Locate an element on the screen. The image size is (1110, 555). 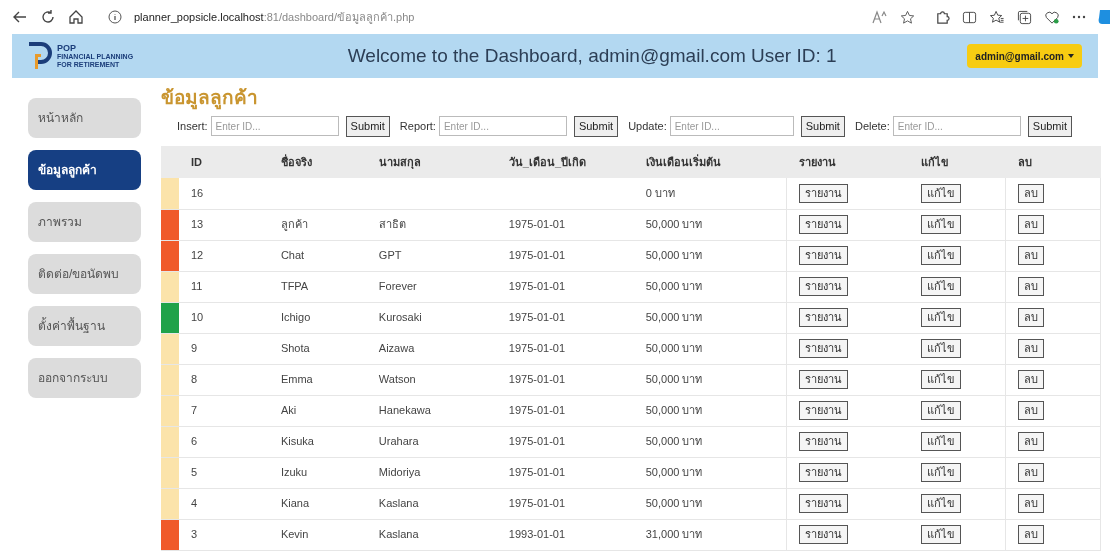
field-label: Update: is located at coordinates (647, 126).